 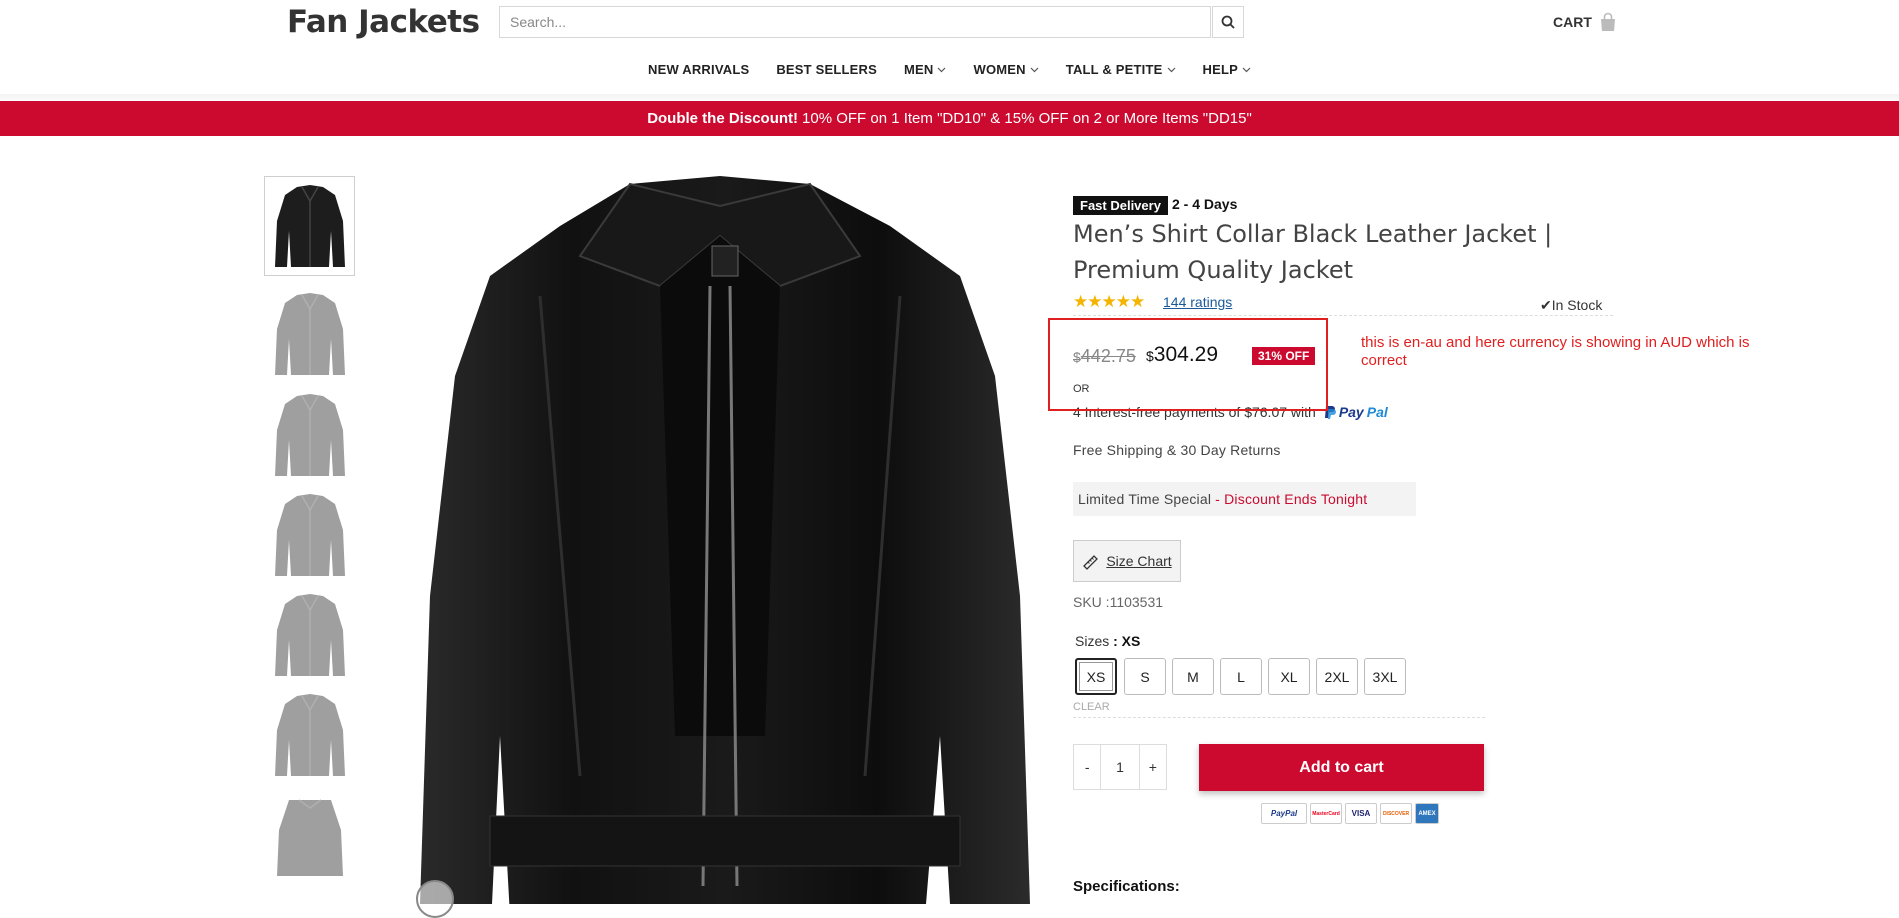 I want to click on discover-icon: DISCOVER, so click(x=1396, y=813).